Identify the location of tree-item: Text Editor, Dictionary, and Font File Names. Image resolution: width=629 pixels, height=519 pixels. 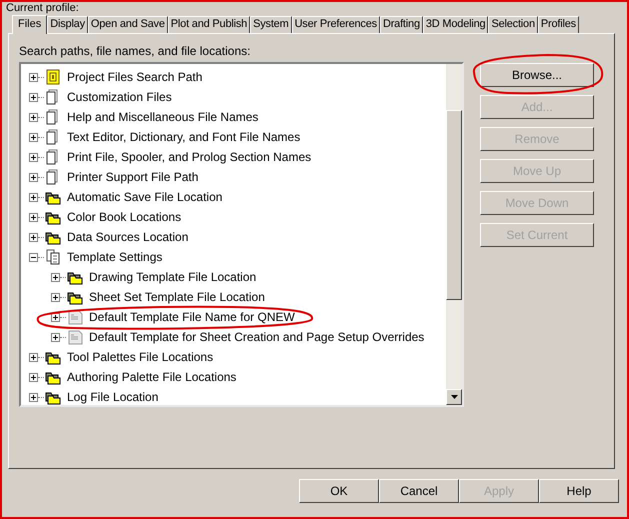
(183, 137).